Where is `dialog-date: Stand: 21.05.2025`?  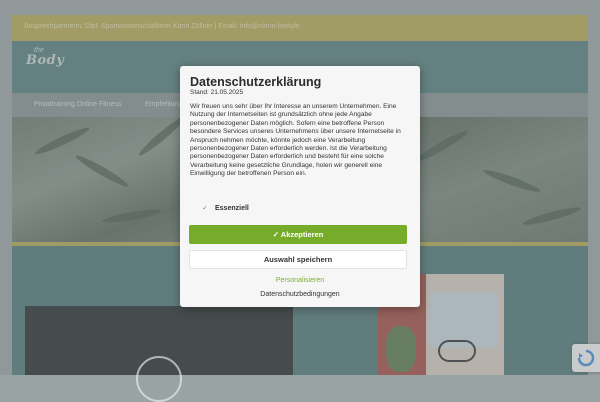 dialog-date: Stand: 21.05.2025 is located at coordinates (217, 92).